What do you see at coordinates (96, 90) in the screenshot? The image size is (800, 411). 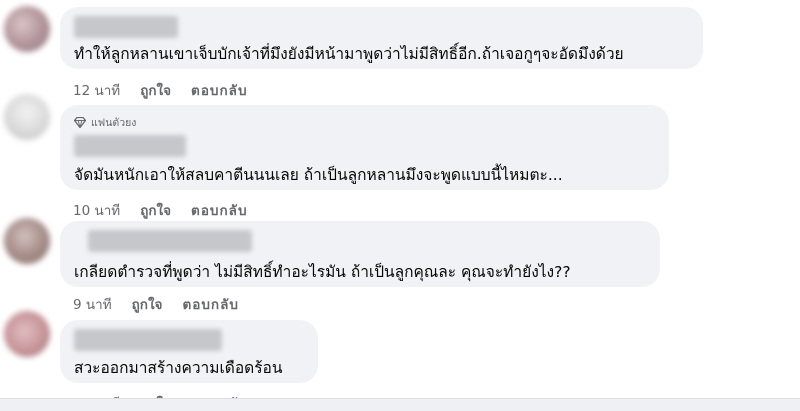 I see `comment-timestamp: 12 นาที` at bounding box center [96, 90].